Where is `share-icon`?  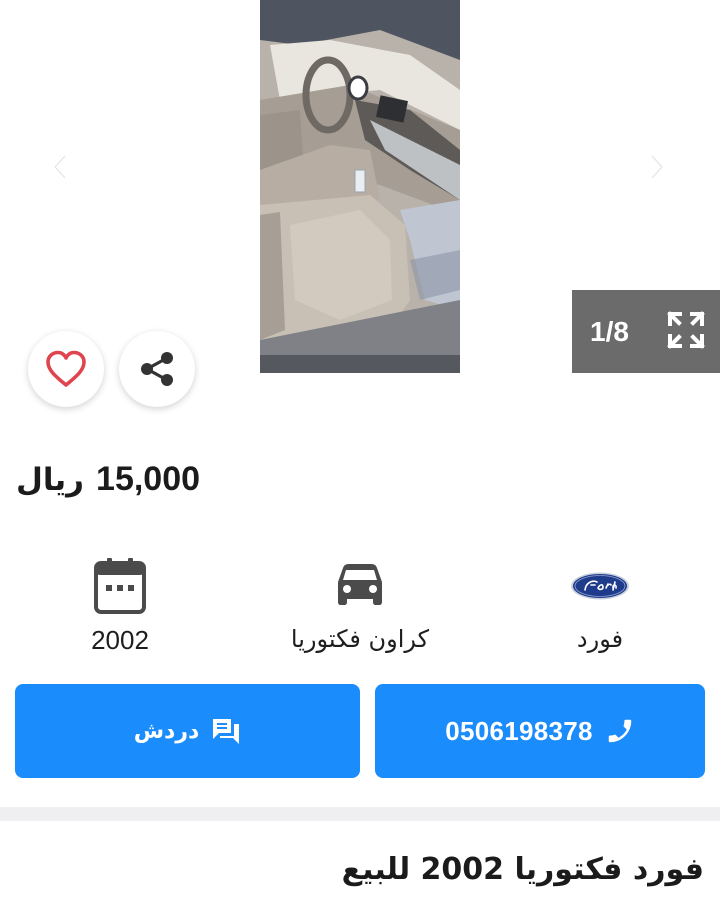
share-icon is located at coordinates (157, 369).